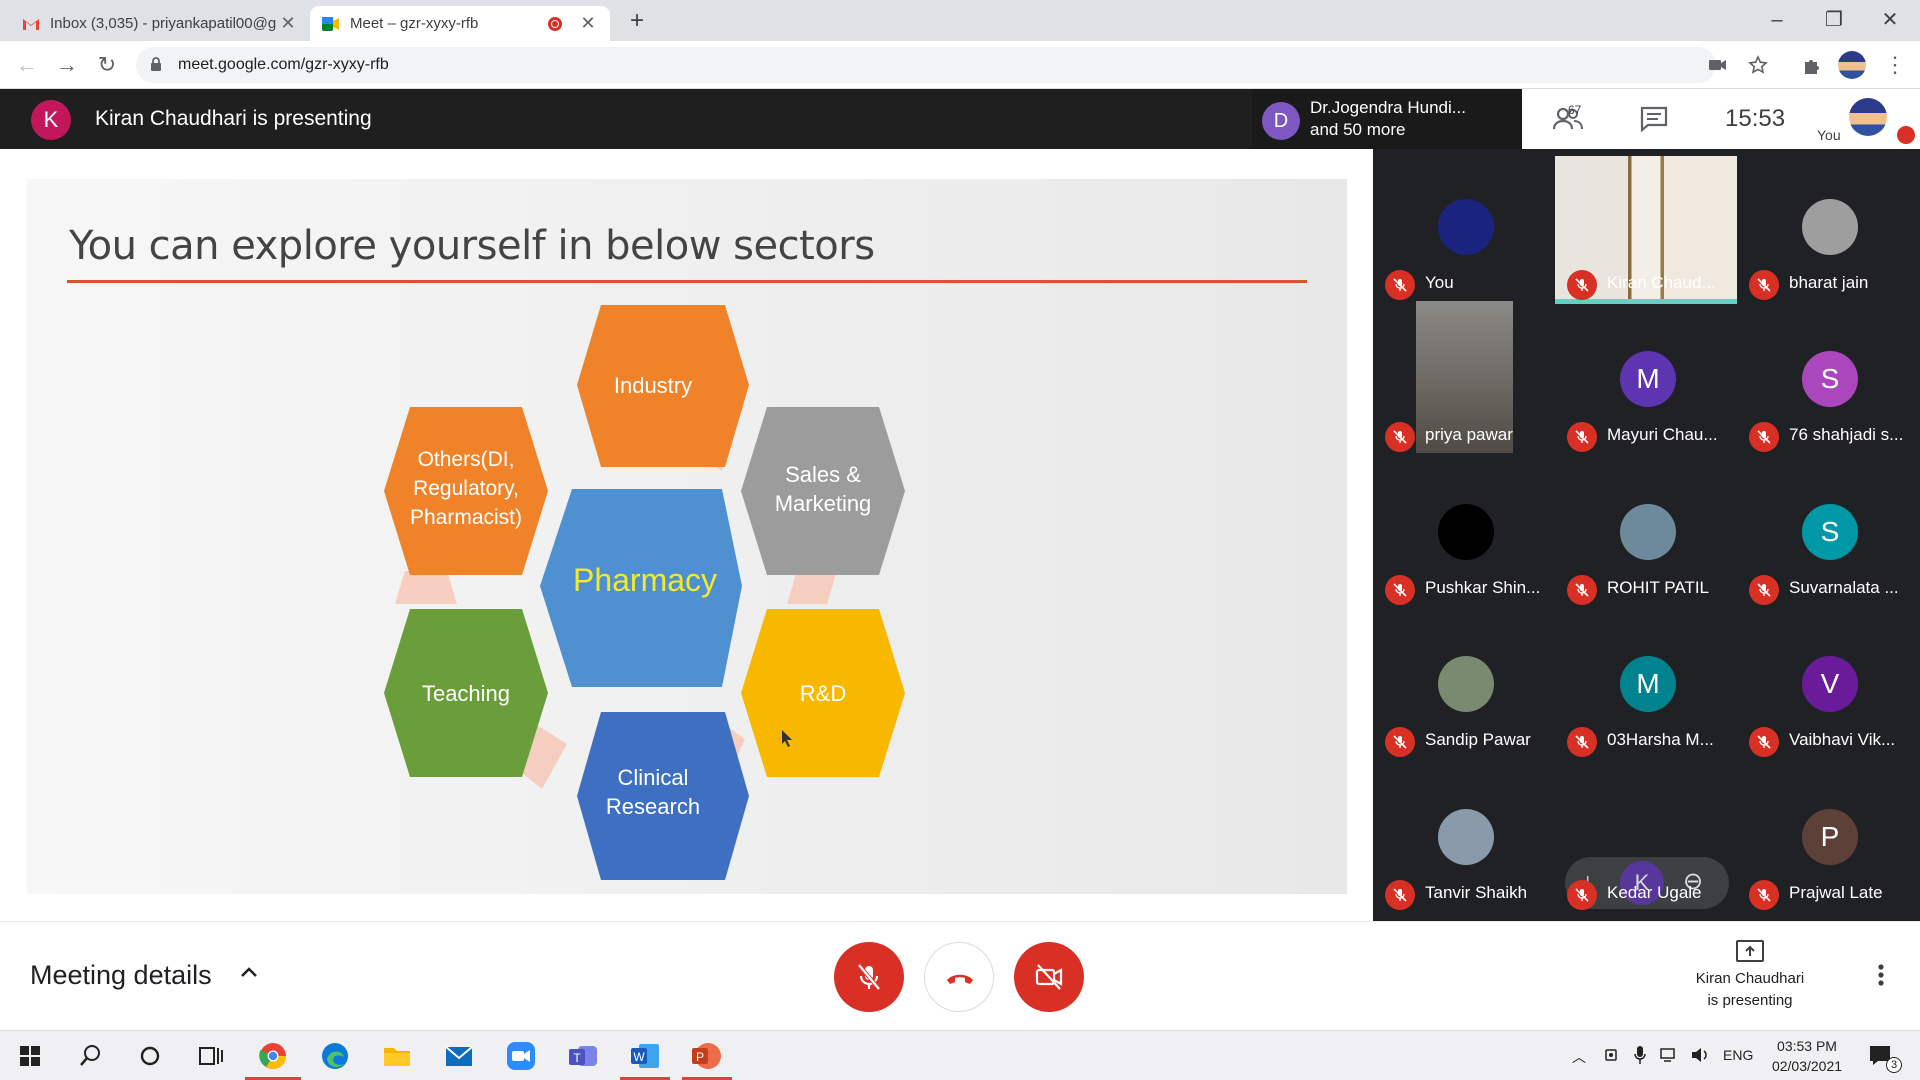  Describe the element at coordinates (653, 385) in the screenshot. I see `hexagon-label-industry: Industry` at that location.